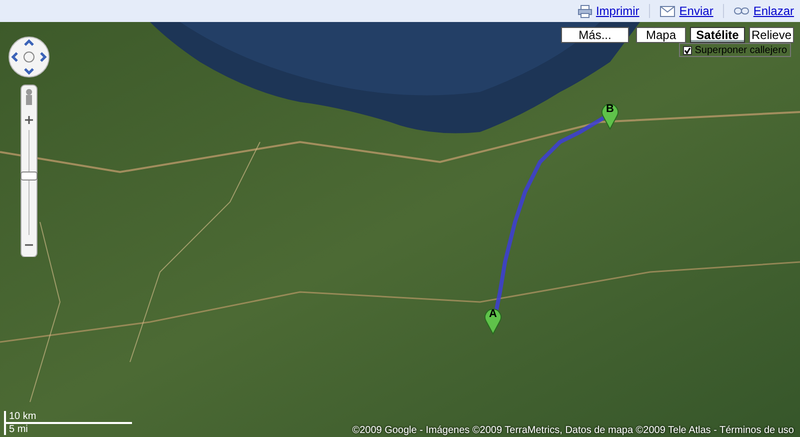 The height and width of the screenshot is (437, 800). Describe the element at coordinates (29, 146) in the screenshot. I see `zoom-pan-control` at that location.